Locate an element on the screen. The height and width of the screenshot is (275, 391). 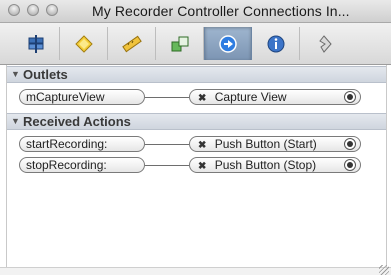
bindings-icon is located at coordinates (179, 43).